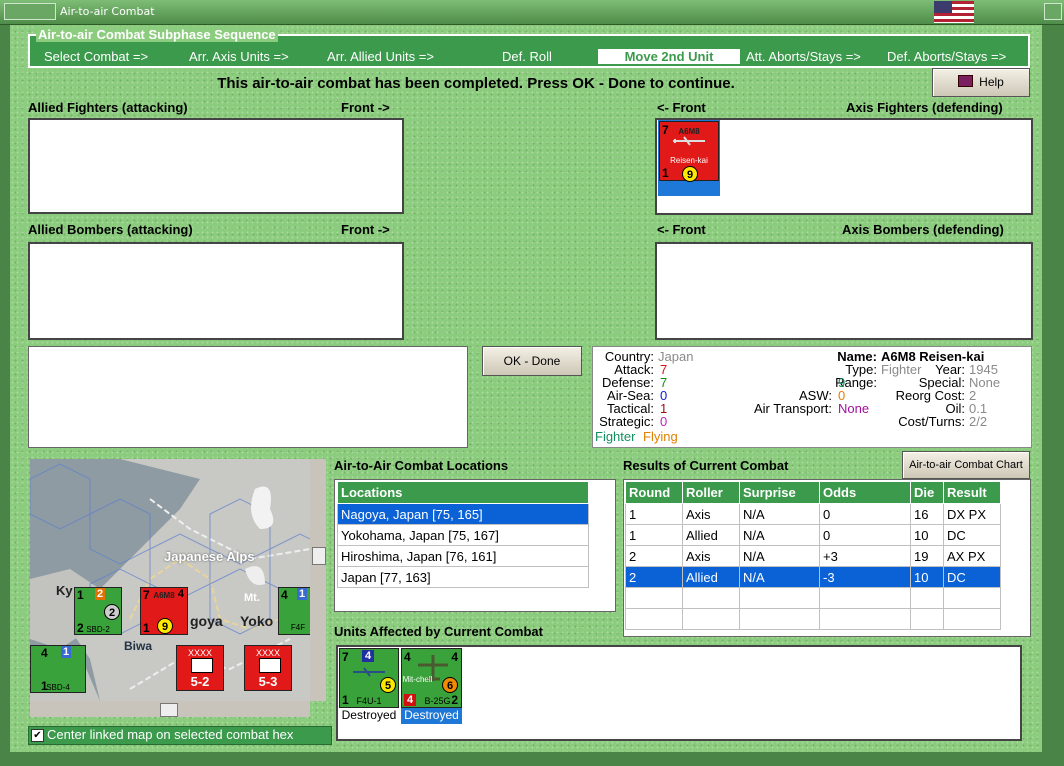 The width and height of the screenshot is (1064, 766). What do you see at coordinates (417, 679) in the screenshot?
I see `unit-nickname: Mit-chell` at bounding box center [417, 679].